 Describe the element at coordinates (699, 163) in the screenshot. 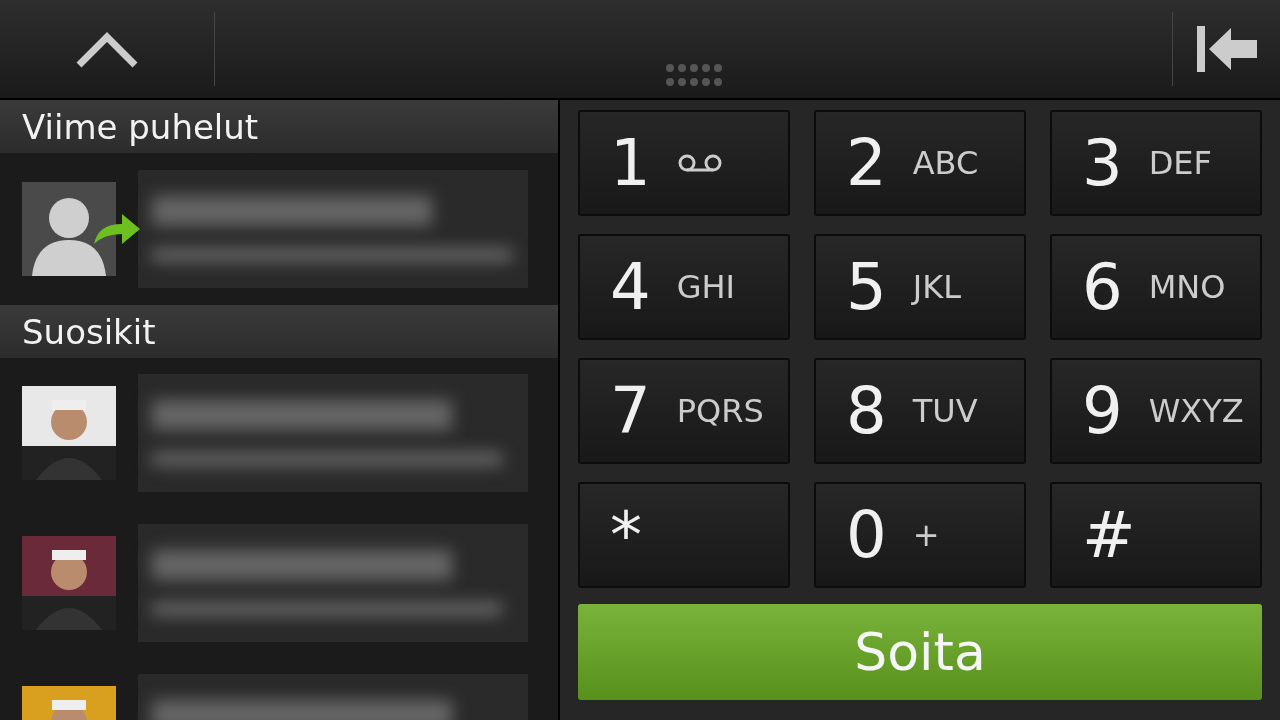

I see `voicemail-icon` at that location.